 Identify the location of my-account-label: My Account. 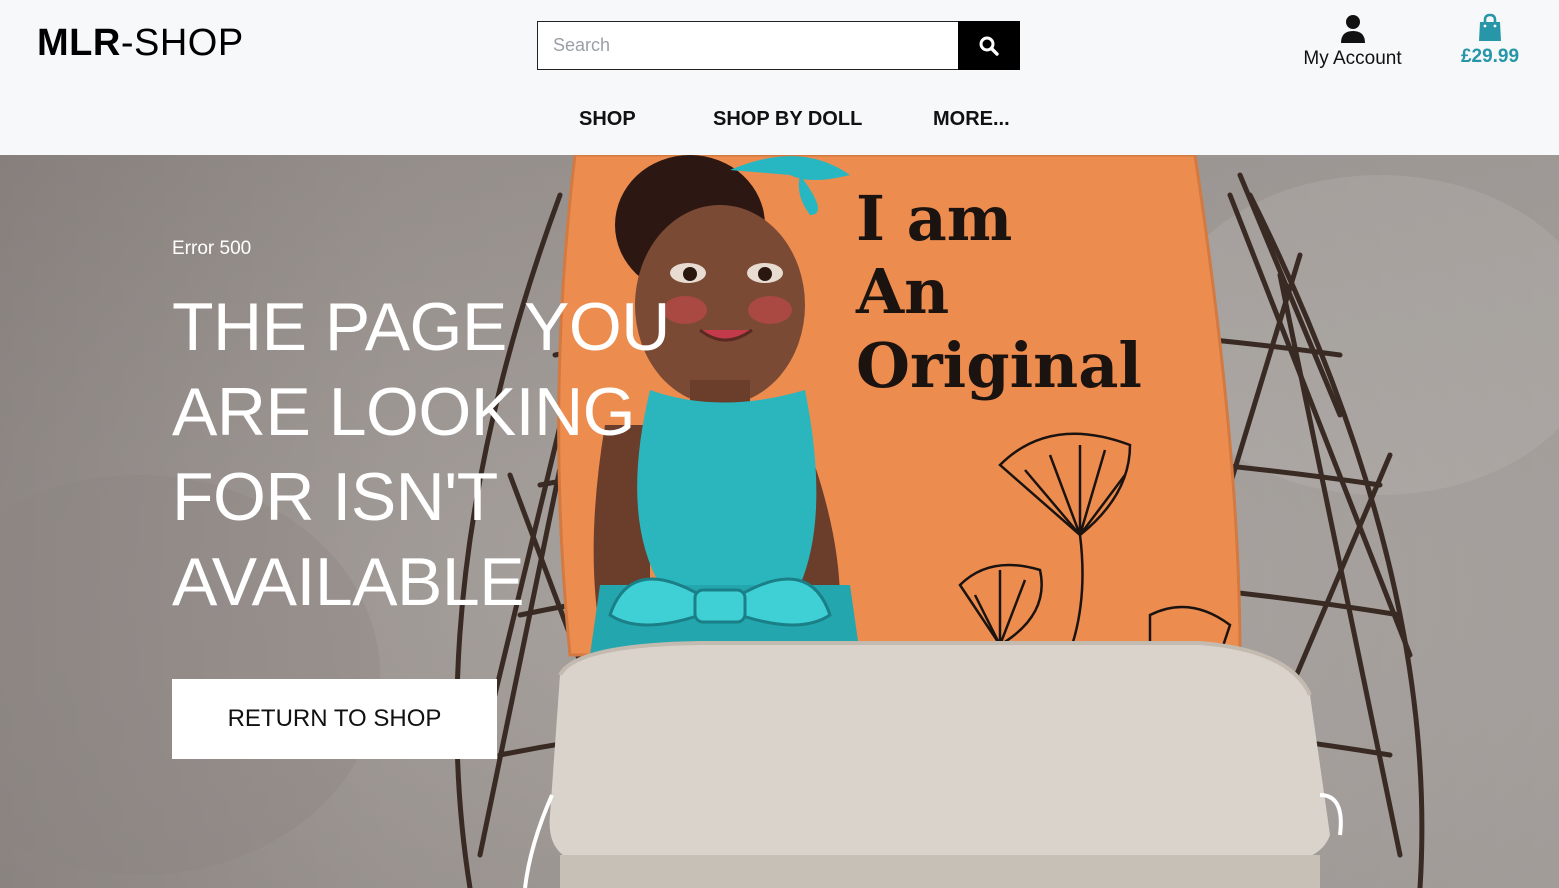
(1352, 58).